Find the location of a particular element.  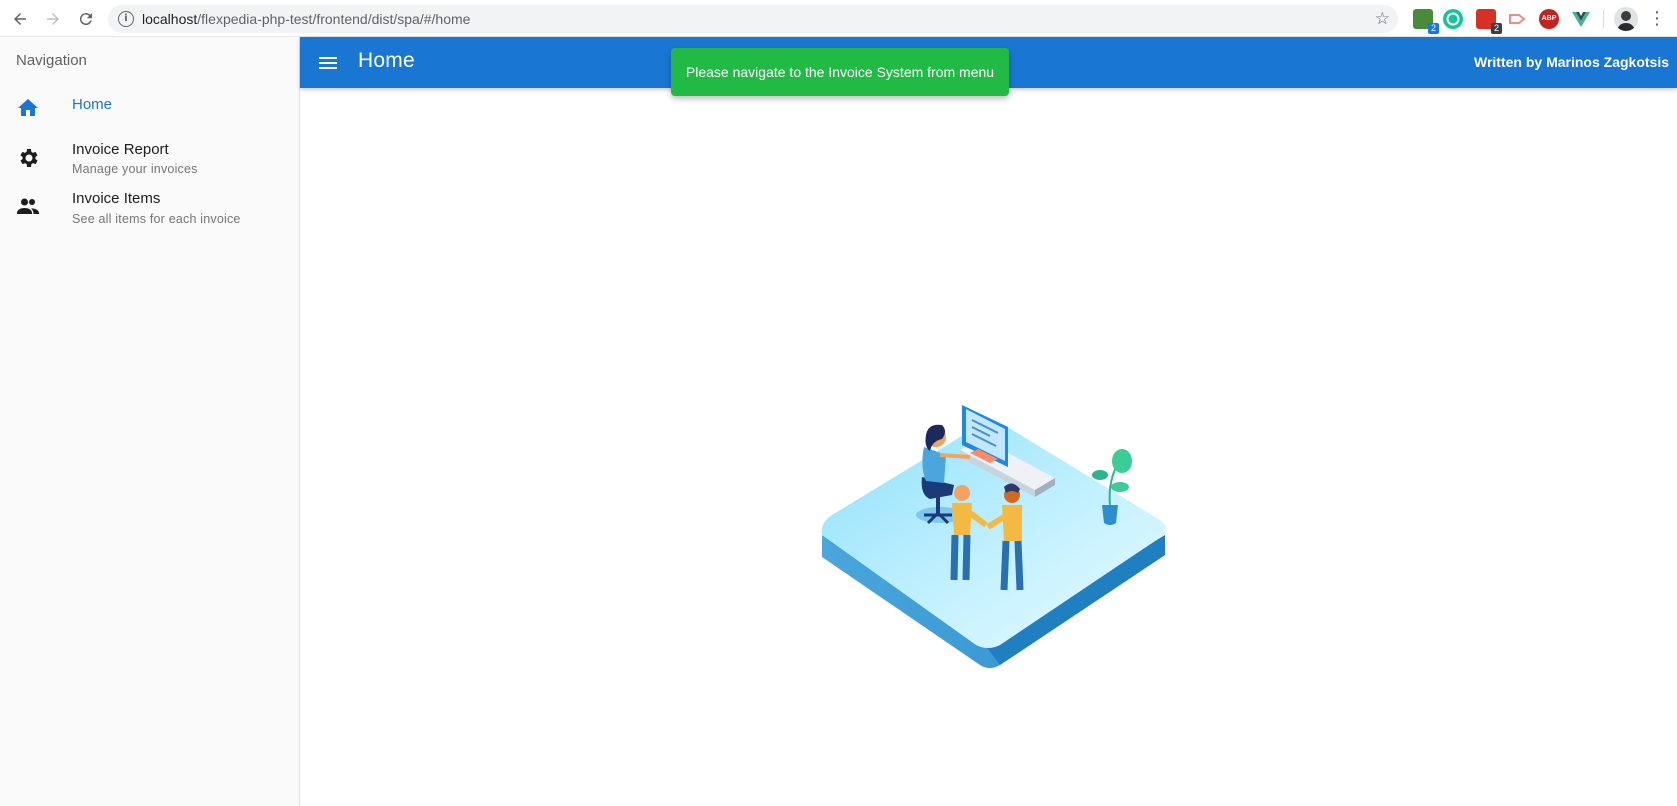

nav-item-caption: See all items for each invoice is located at coordinates (156, 219).